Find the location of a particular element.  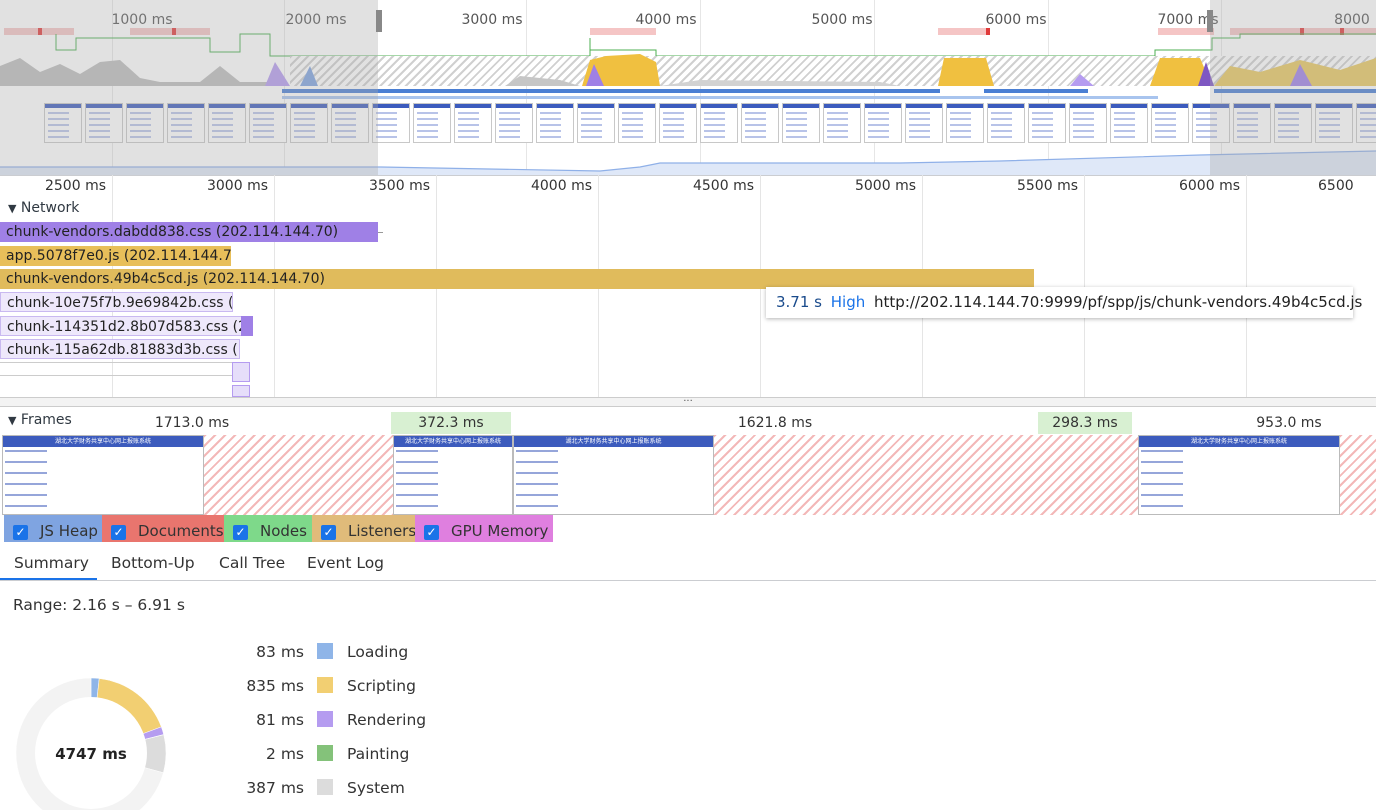

frame-duration: 953.0 ms is located at coordinates (1289, 423).